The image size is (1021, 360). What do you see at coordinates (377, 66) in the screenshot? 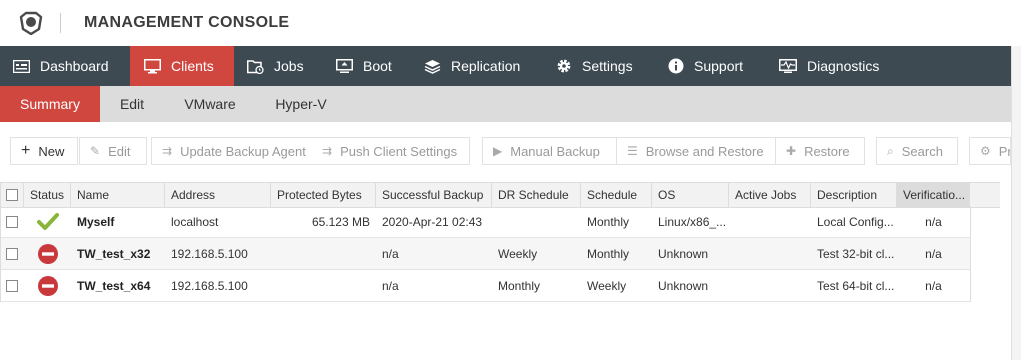
I see `tab-boot-label: Boot` at bounding box center [377, 66].